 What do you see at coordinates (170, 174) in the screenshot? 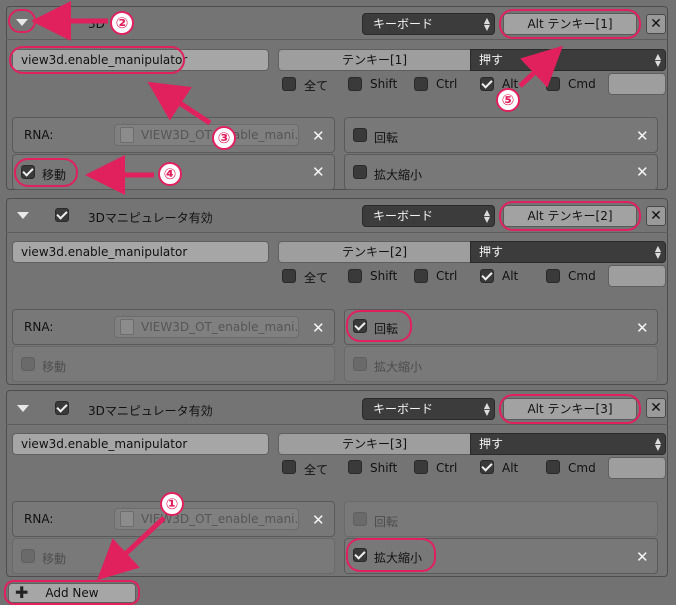
I see `badge-4: ④` at bounding box center [170, 174].